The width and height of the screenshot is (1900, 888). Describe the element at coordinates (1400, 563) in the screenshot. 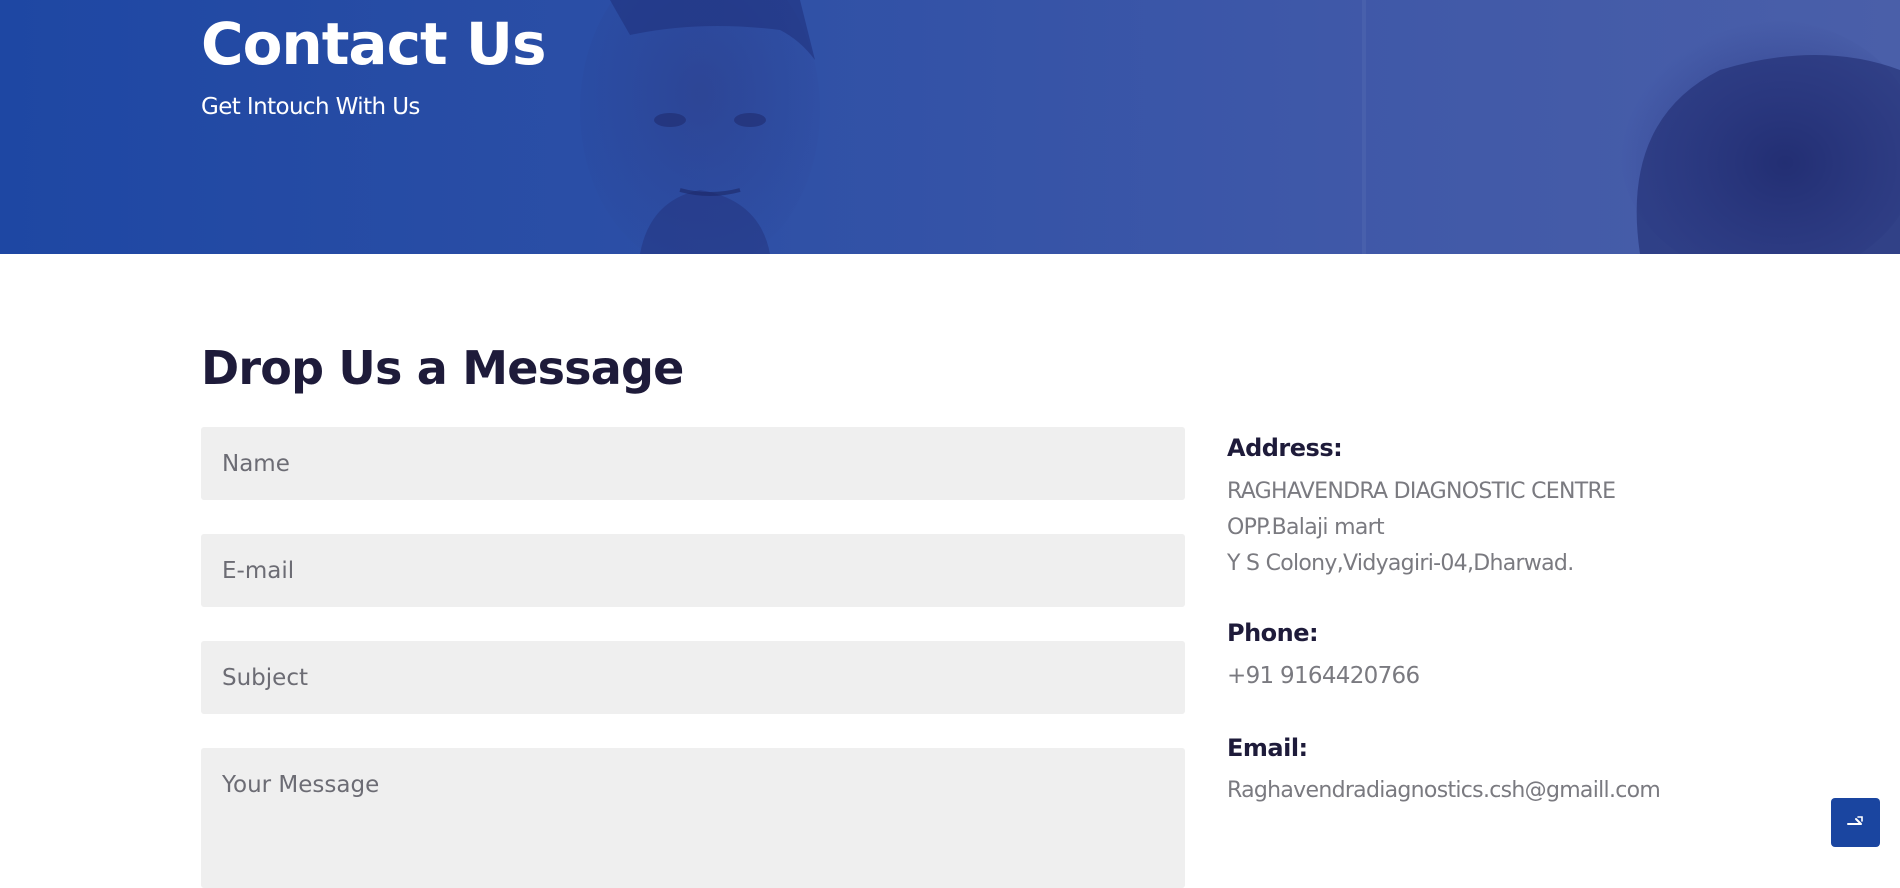

I see `address-line-3: Y S Colony,Vidyagiri-04,Dharwad.` at that location.